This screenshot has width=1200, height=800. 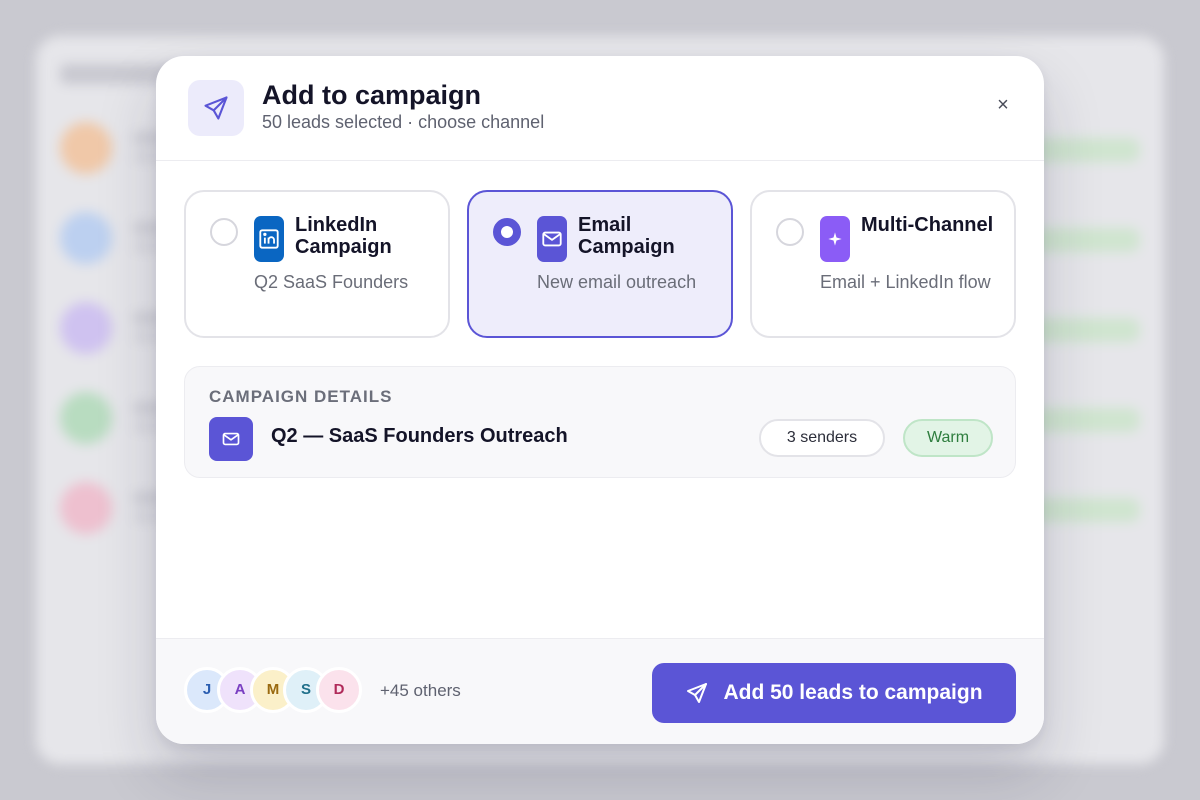 I want to click on radio-email, so click(x=507, y=232).